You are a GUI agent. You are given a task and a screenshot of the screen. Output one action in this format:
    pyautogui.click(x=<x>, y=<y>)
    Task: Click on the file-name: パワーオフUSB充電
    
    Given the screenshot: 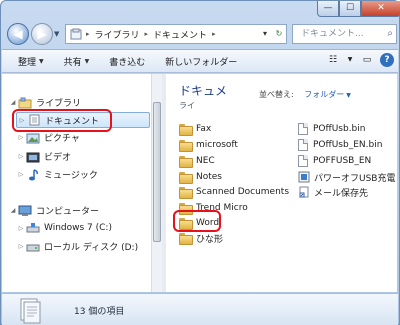 What is the action you would take?
    pyautogui.click(x=355, y=178)
    